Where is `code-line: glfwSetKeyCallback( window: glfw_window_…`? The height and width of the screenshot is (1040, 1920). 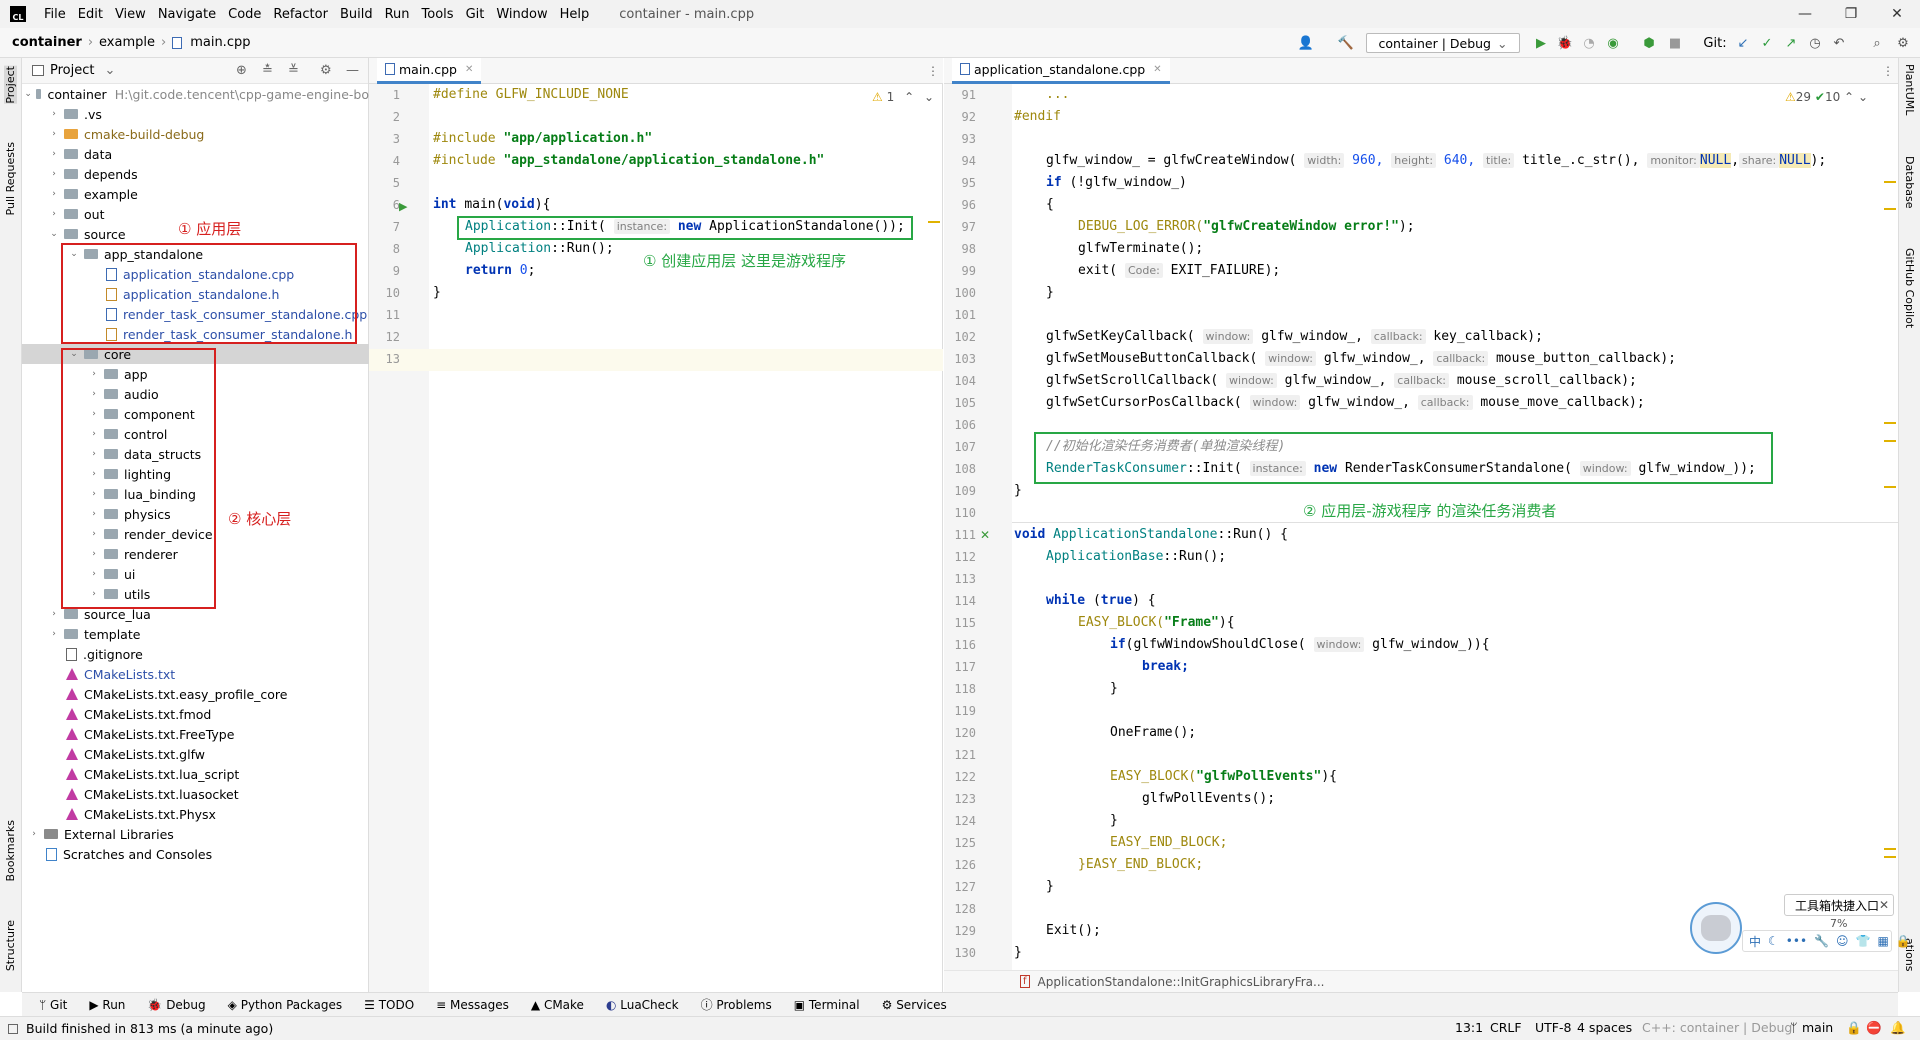 code-line: glfwSetKeyCallback( window: glfw_window_… is located at coordinates (1294, 337).